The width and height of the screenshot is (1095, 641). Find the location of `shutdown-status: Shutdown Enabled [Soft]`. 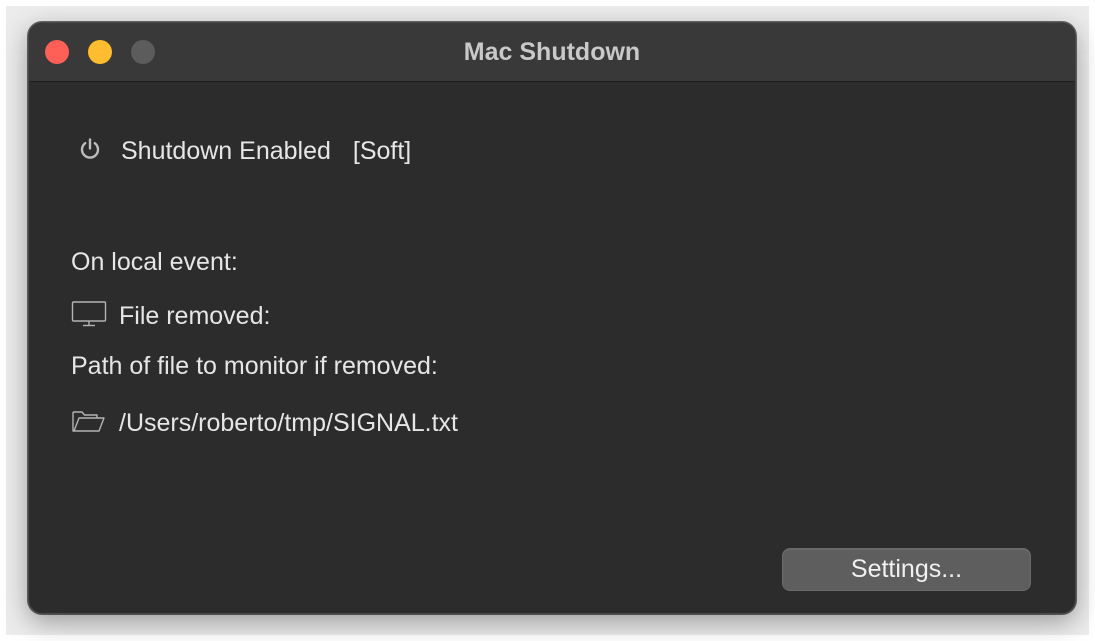

shutdown-status: Shutdown Enabled [Soft] is located at coordinates (244, 152).